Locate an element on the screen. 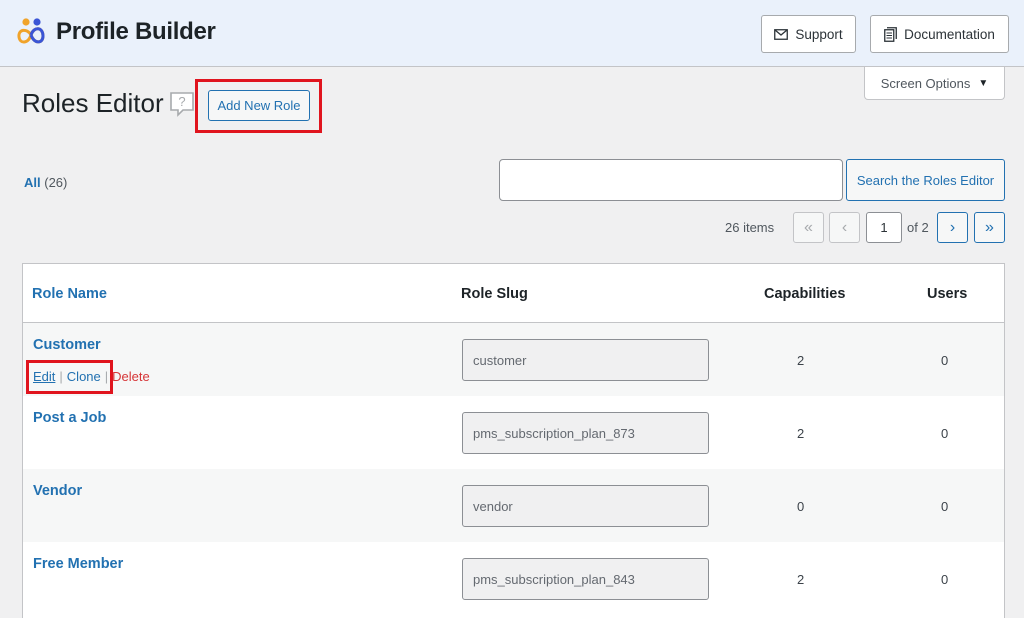  next-page-button: › is located at coordinates (952, 227).